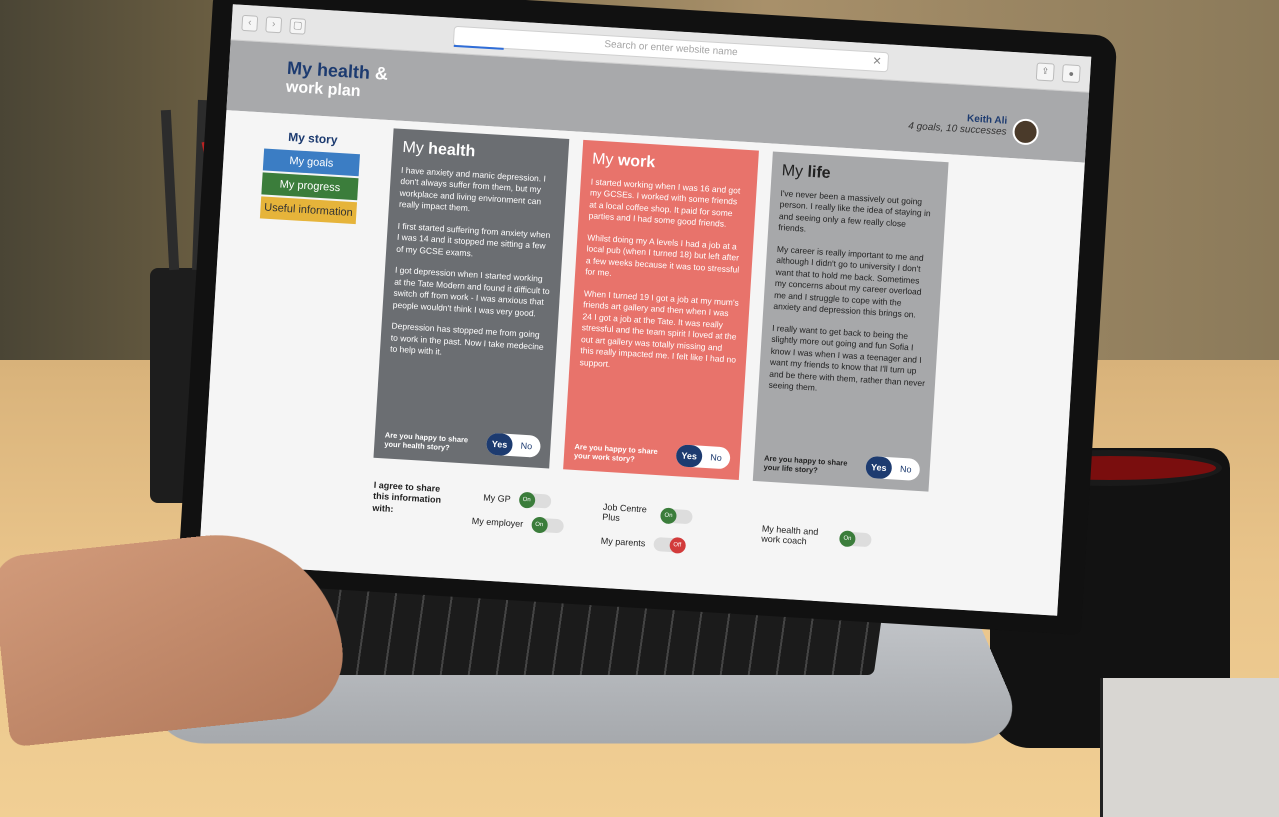 The width and height of the screenshot is (1279, 817). What do you see at coordinates (379, 73) in the screenshot?
I see `logo-ampersand: &` at bounding box center [379, 73].